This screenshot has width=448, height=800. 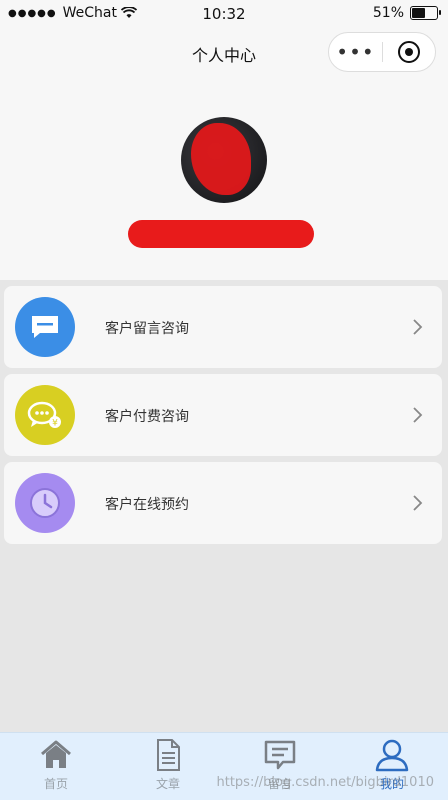 I want to click on document-icon, so click(x=168, y=755).